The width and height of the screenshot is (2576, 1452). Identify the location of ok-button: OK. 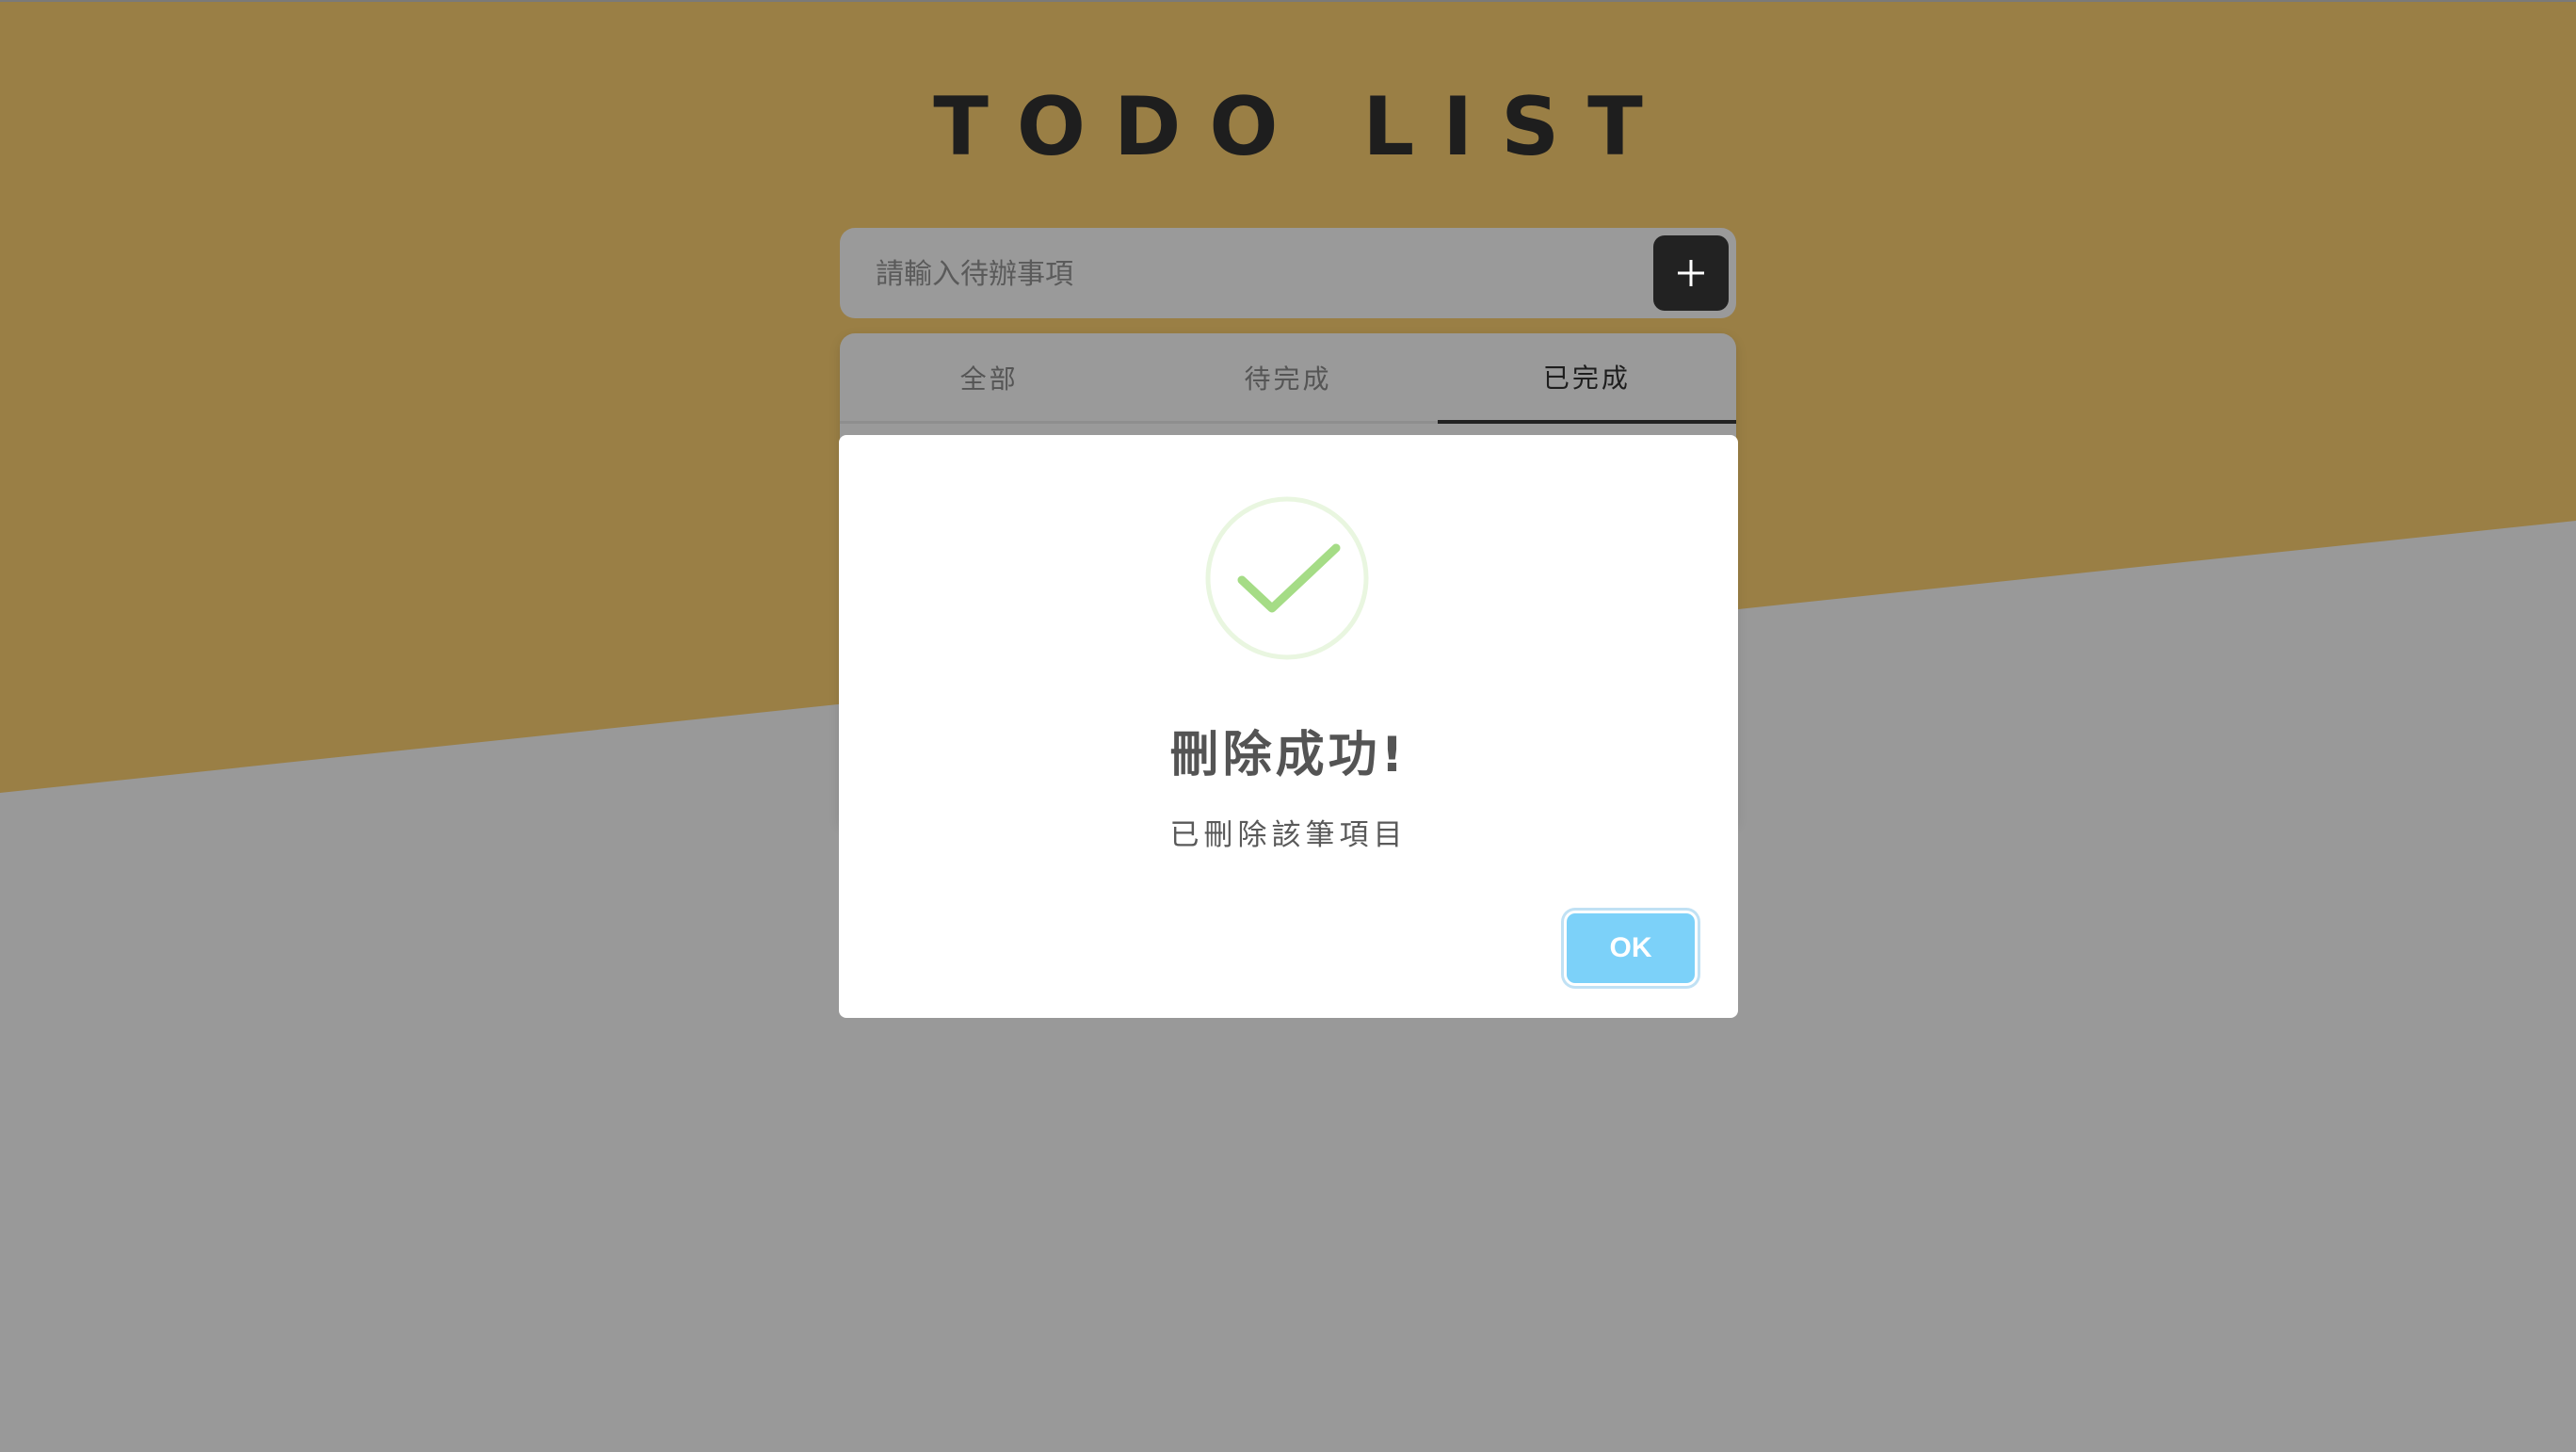
(1631, 948).